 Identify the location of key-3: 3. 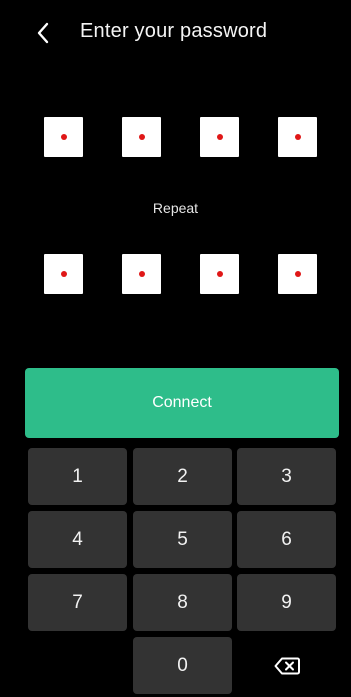
(286, 476).